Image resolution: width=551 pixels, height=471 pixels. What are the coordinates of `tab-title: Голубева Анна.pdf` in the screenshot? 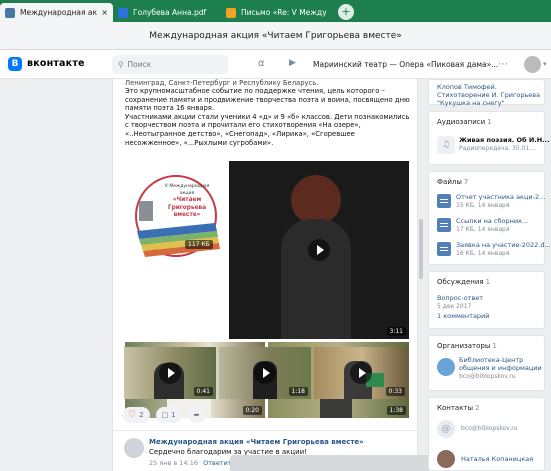 It's located at (170, 12).